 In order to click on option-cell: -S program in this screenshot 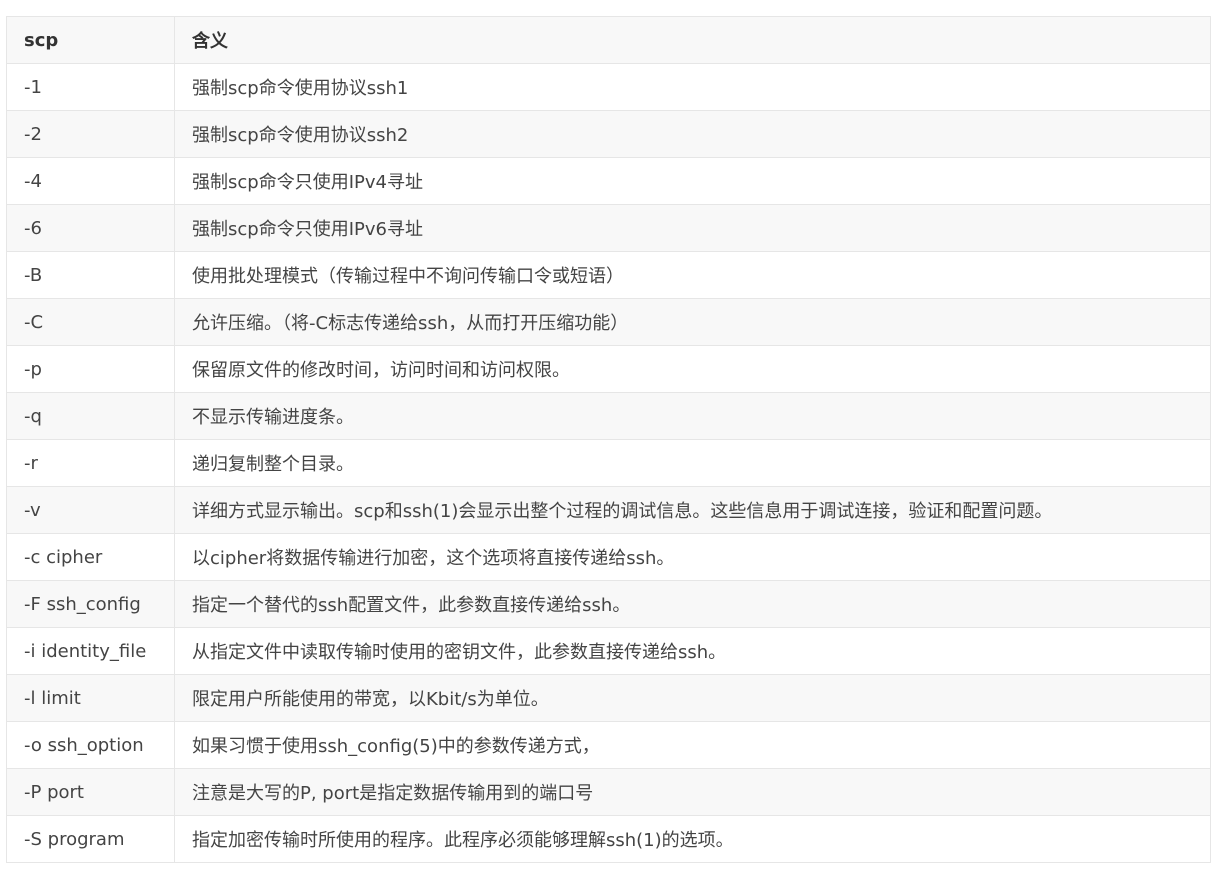, I will do `click(90, 839)`.